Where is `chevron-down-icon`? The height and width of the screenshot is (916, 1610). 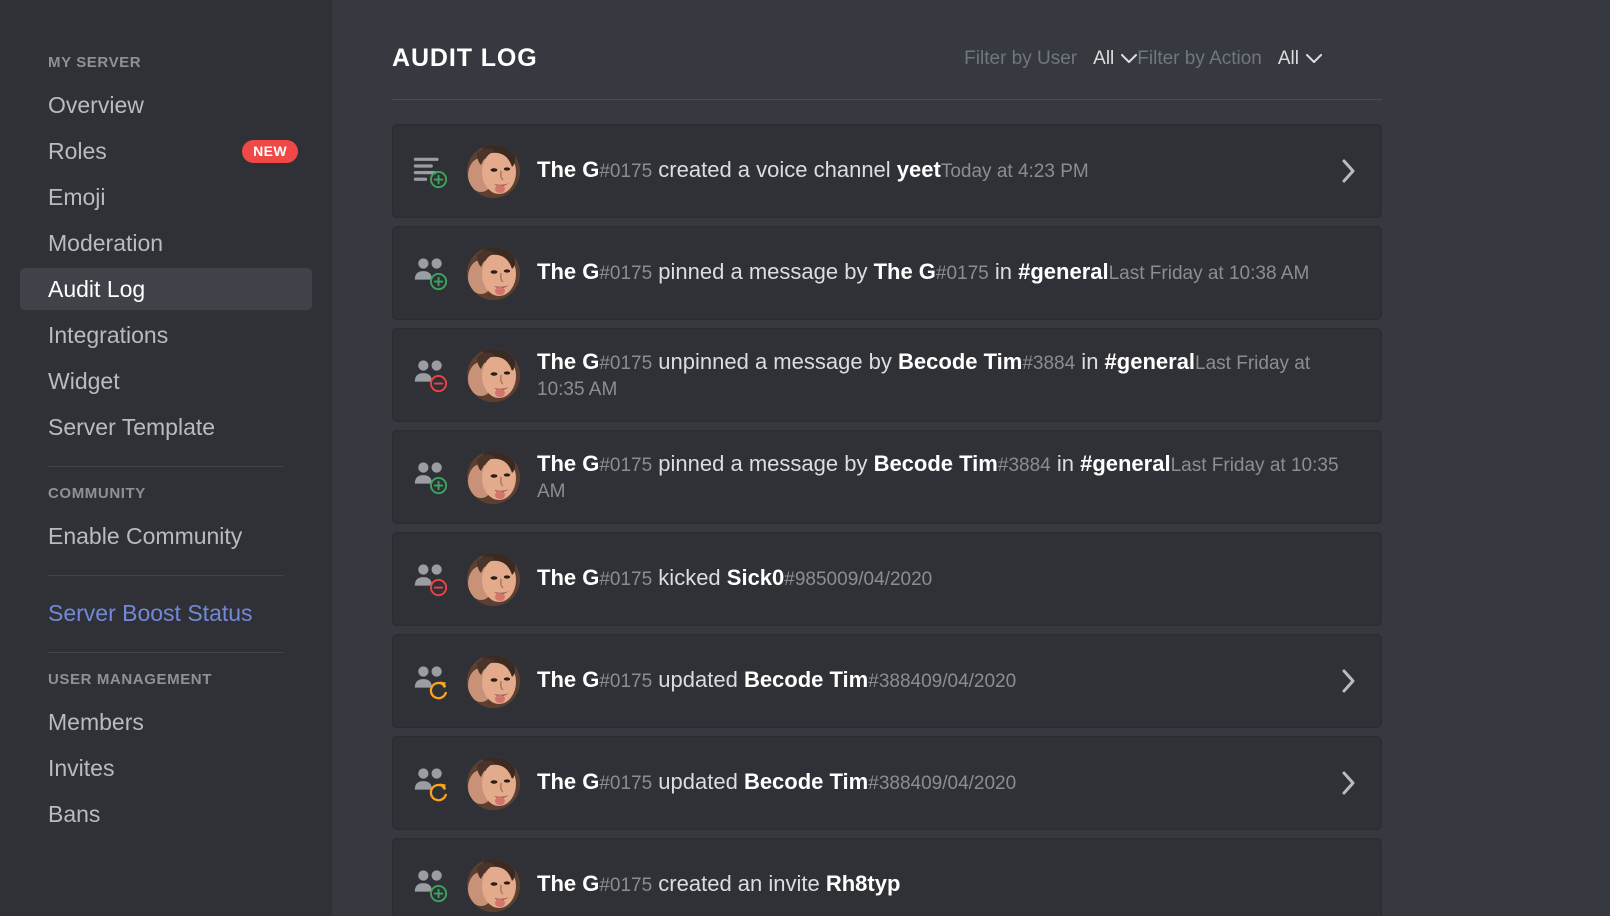 chevron-down-icon is located at coordinates (1129, 58).